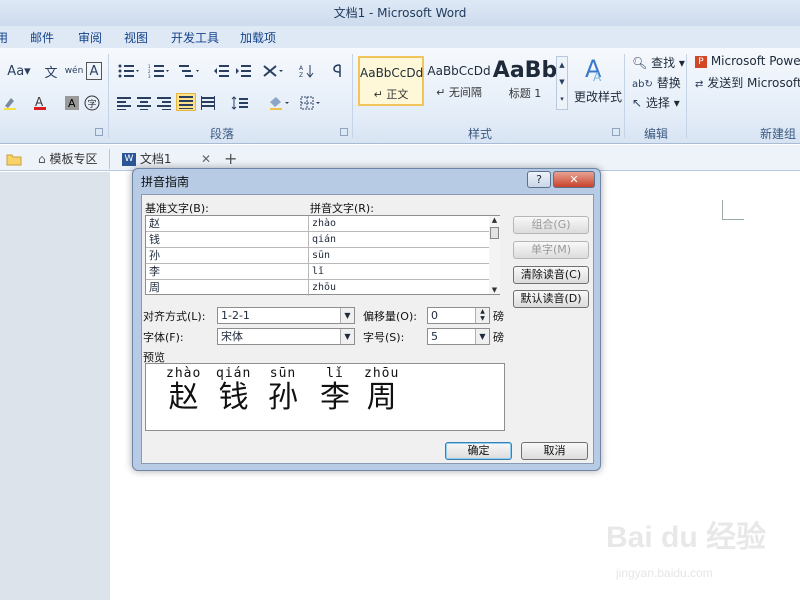 Image resolution: width=800 pixels, height=600 pixels. What do you see at coordinates (335, 397) in the screenshot?
I see `preview-hanzi: 李` at bounding box center [335, 397].